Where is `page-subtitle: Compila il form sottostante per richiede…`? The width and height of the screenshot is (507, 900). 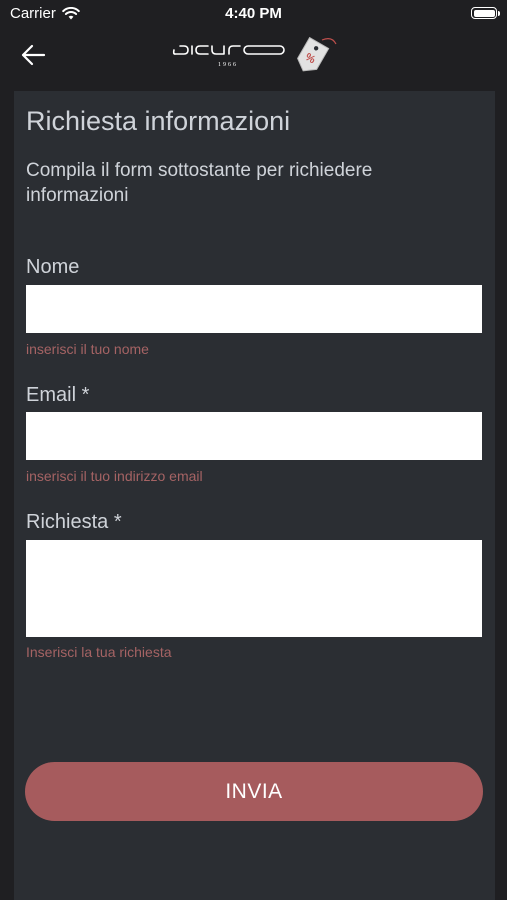
page-subtitle: Compila il form sottostante per richiede… is located at coordinates (199, 183).